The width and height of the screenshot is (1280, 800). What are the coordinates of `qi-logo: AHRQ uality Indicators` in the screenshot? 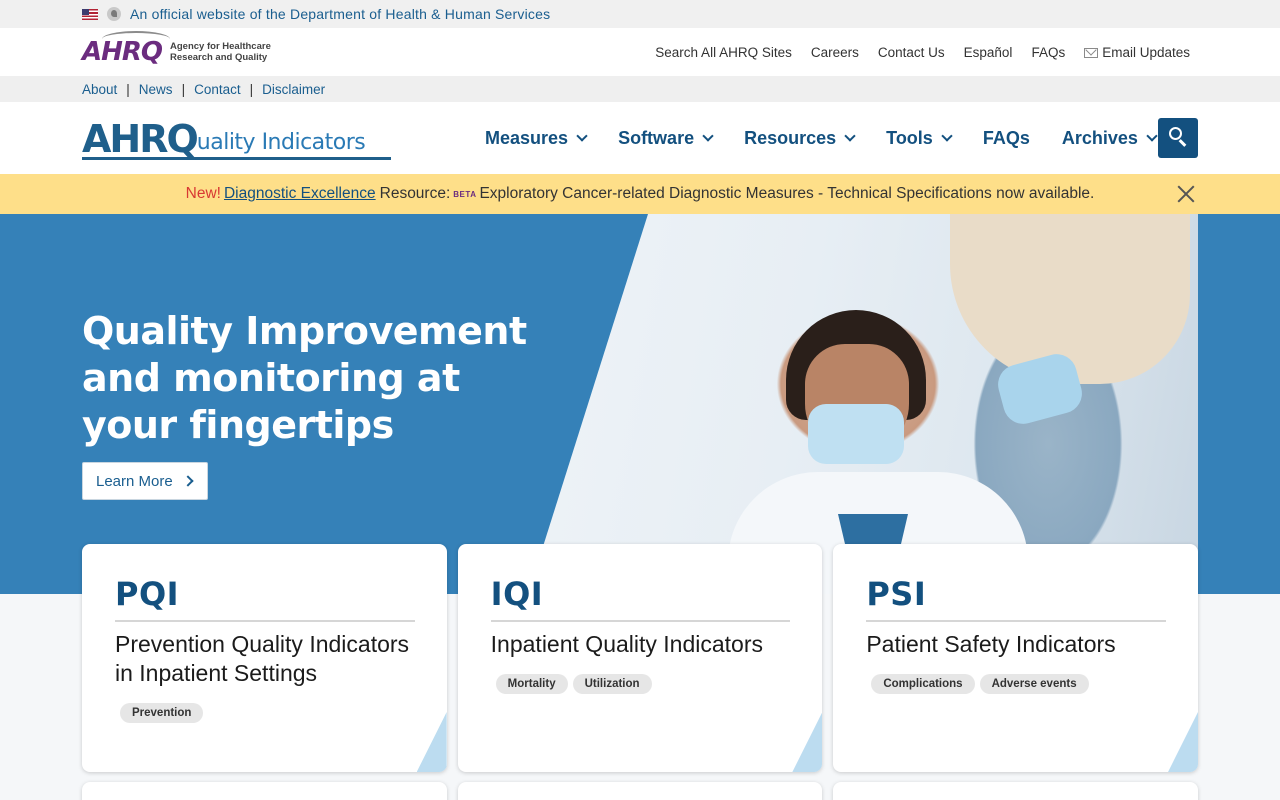 It's located at (236, 139).